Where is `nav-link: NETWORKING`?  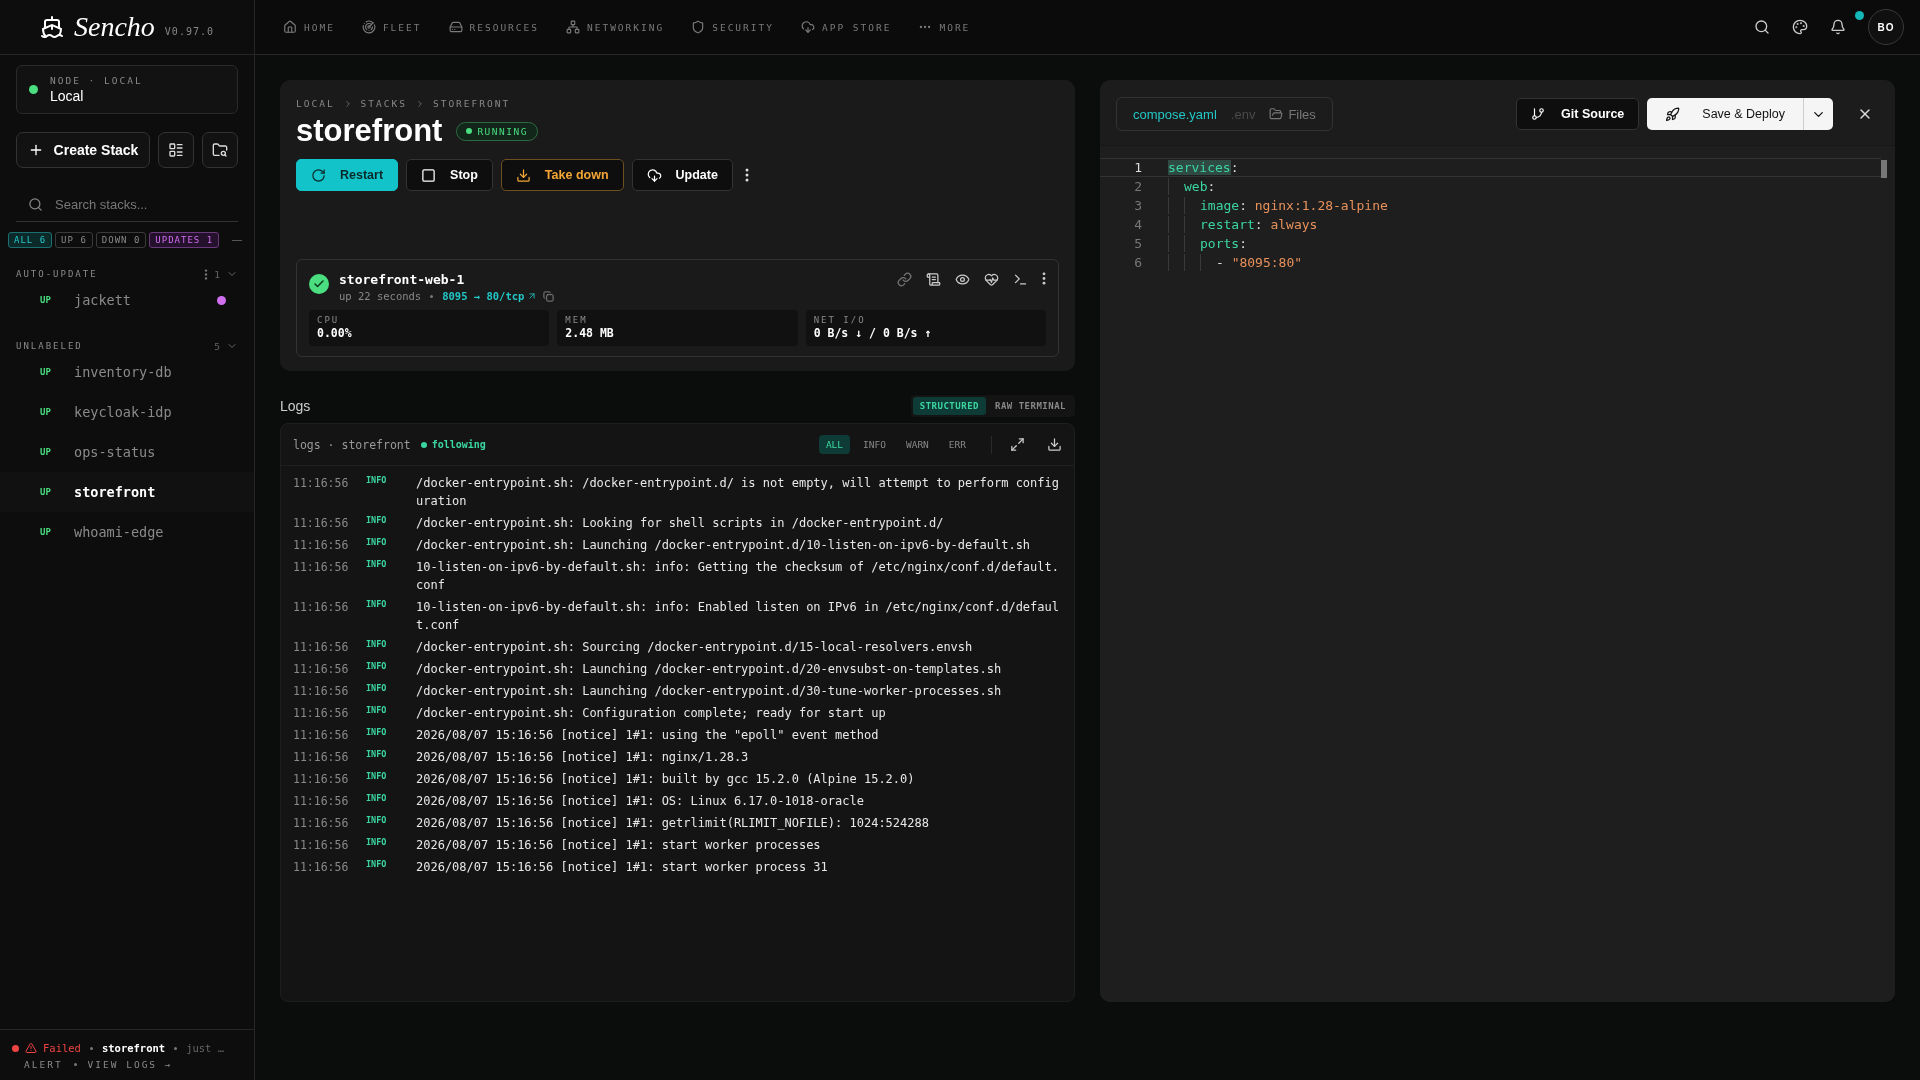
nav-link: NETWORKING is located at coordinates (615, 27).